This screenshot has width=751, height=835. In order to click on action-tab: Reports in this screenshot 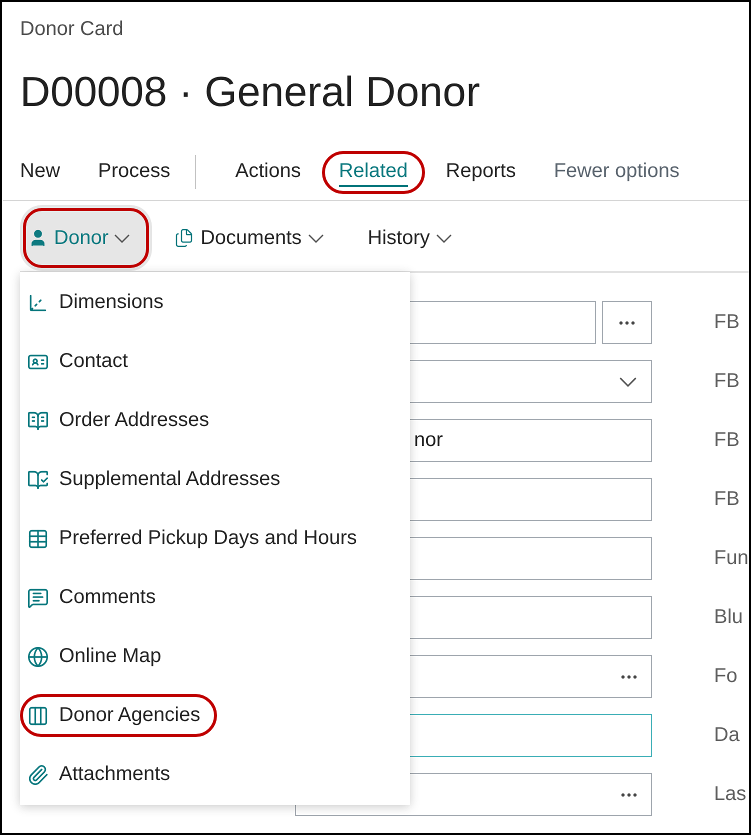, I will do `click(480, 172)`.